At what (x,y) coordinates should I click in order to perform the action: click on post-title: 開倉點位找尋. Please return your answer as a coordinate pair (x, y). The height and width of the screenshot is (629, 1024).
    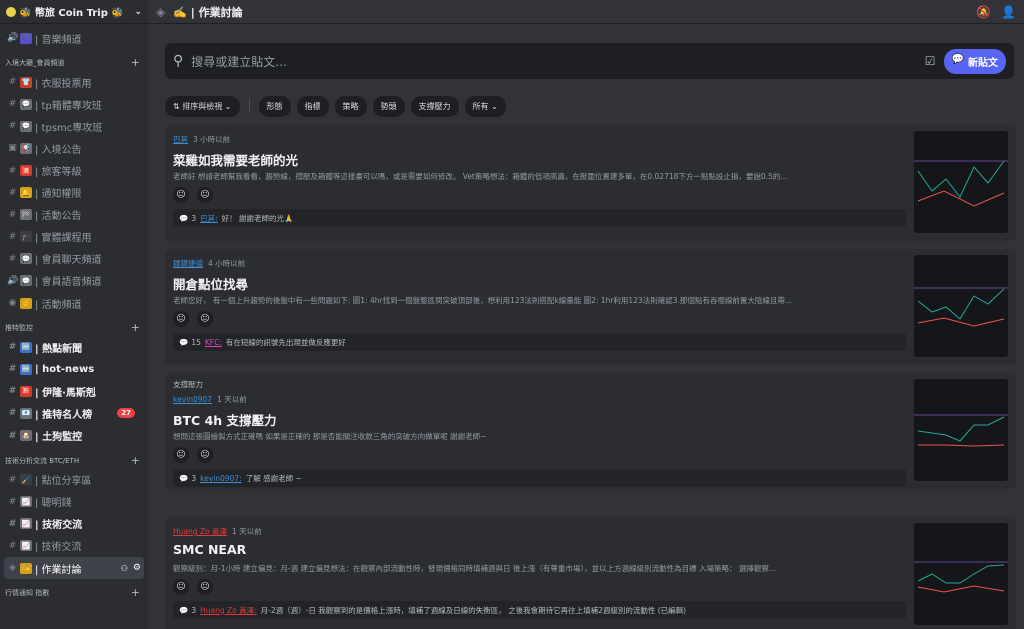
    Looking at the image, I should click on (210, 283).